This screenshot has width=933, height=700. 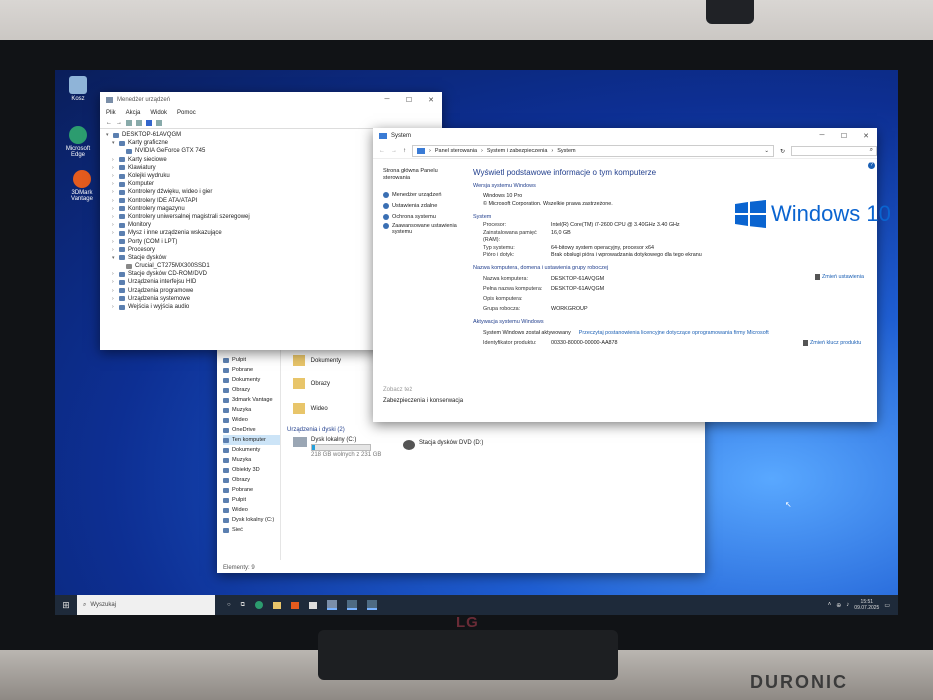 I want to click on volume-icon: ♪, so click(x=847, y=605).